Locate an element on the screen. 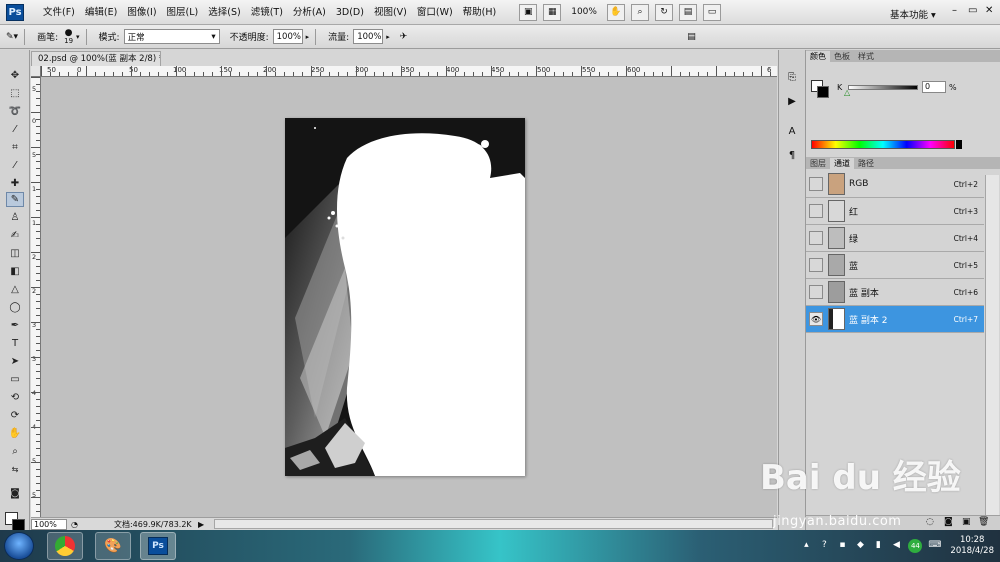  channels-scrollbar is located at coordinates (992, 345).